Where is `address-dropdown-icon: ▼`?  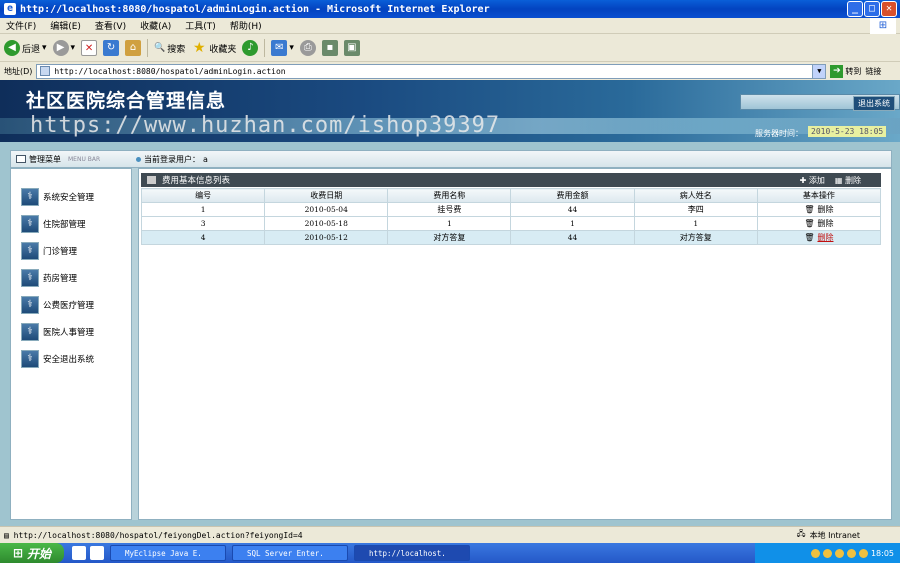
address-dropdown-icon: ▼ is located at coordinates (819, 71).